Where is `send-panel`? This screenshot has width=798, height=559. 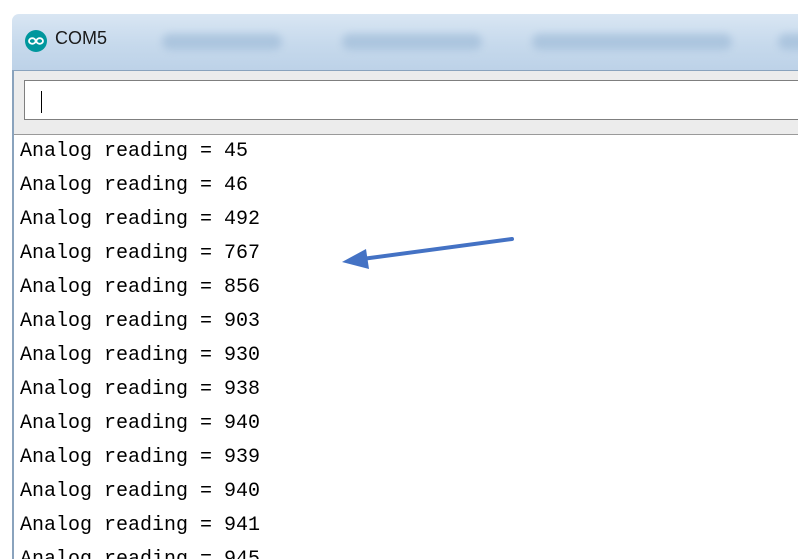 send-panel is located at coordinates (406, 102).